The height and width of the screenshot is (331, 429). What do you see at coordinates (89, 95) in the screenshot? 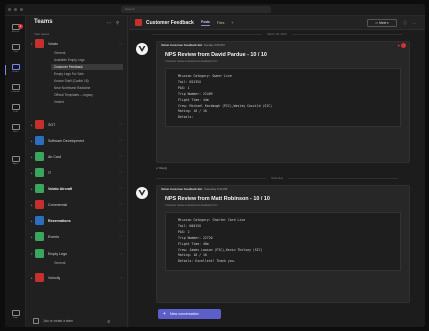
I see `channel-item: Official Templates – Legacy` at bounding box center [89, 95].